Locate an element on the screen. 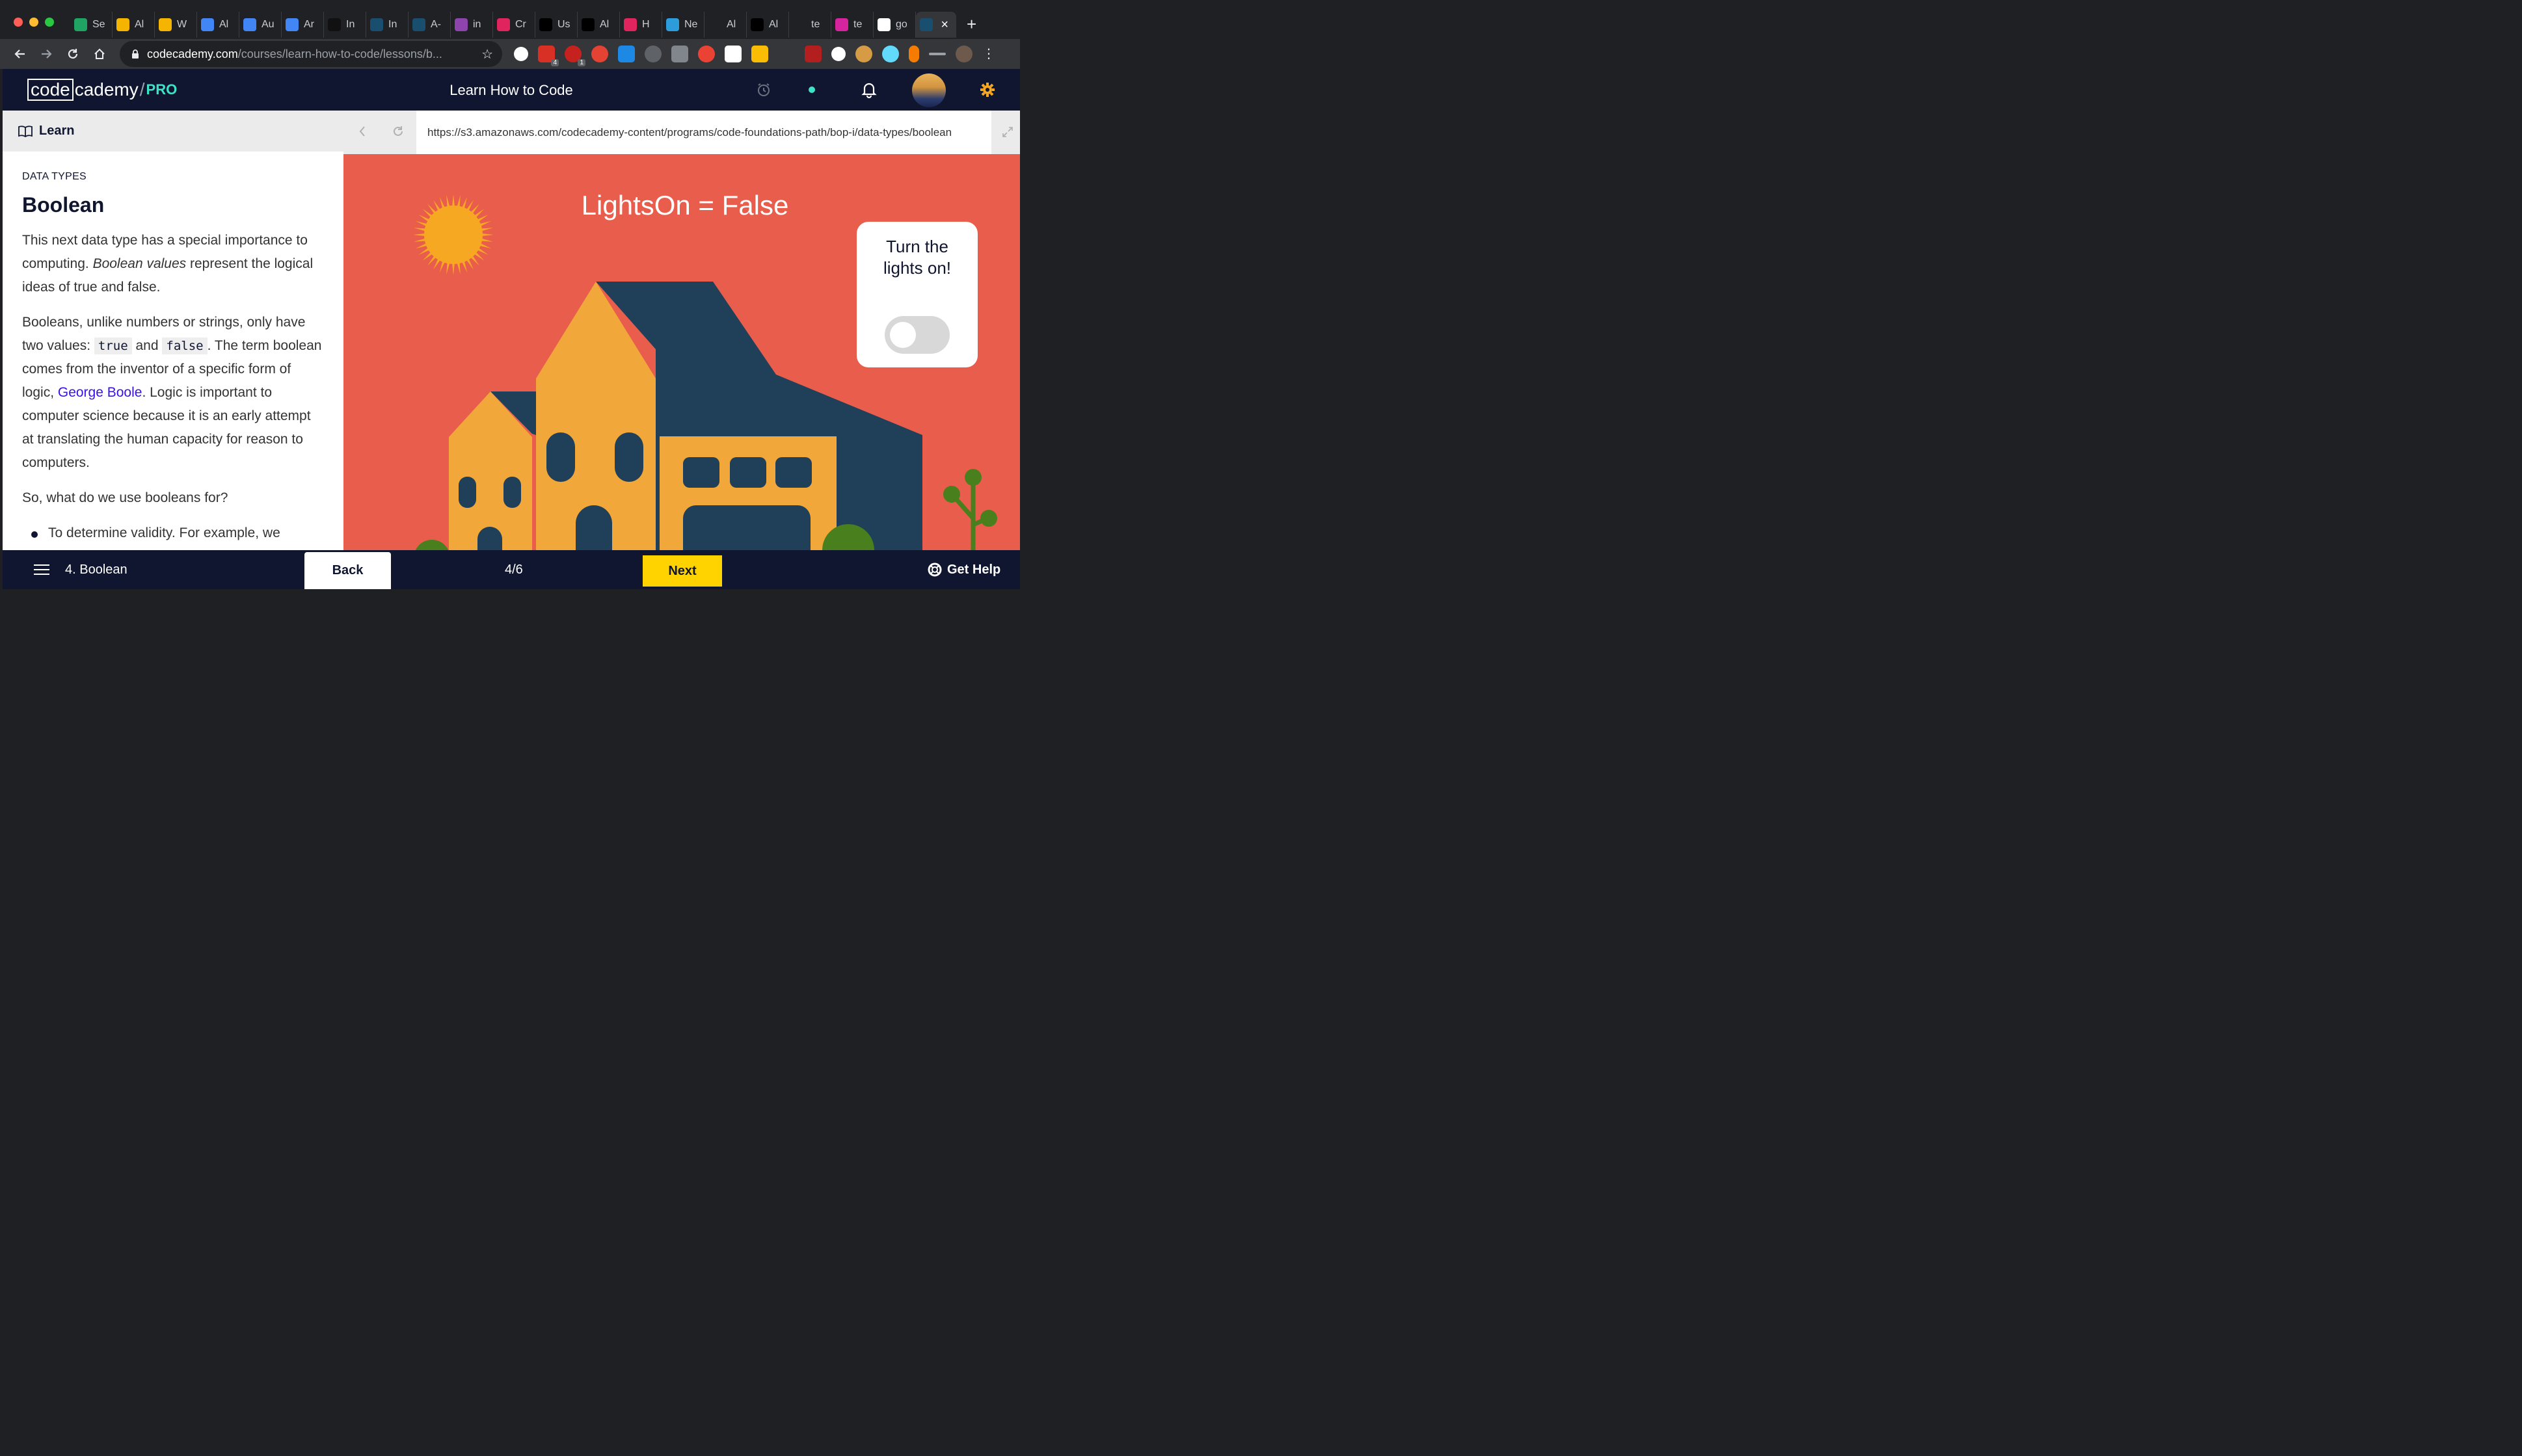  browser-tab: Us is located at coordinates (557, 25).